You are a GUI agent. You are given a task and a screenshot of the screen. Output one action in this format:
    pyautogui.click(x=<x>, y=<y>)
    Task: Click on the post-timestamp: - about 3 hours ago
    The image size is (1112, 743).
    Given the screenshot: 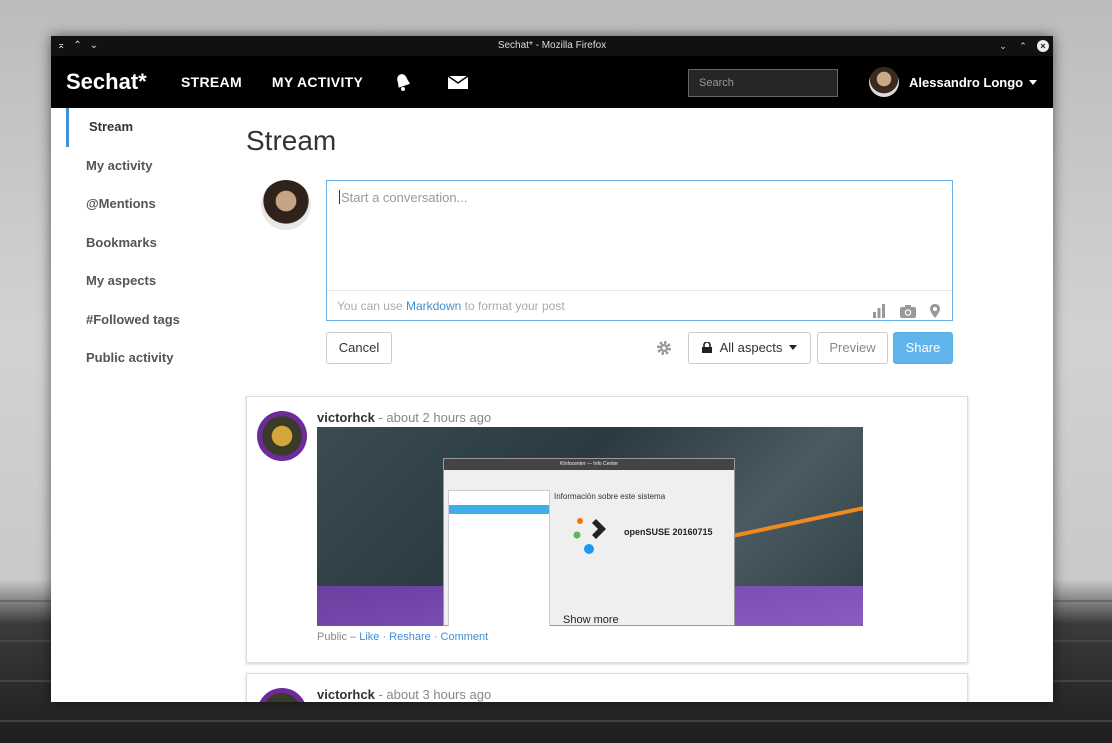 What is the action you would take?
    pyautogui.click(x=434, y=694)
    